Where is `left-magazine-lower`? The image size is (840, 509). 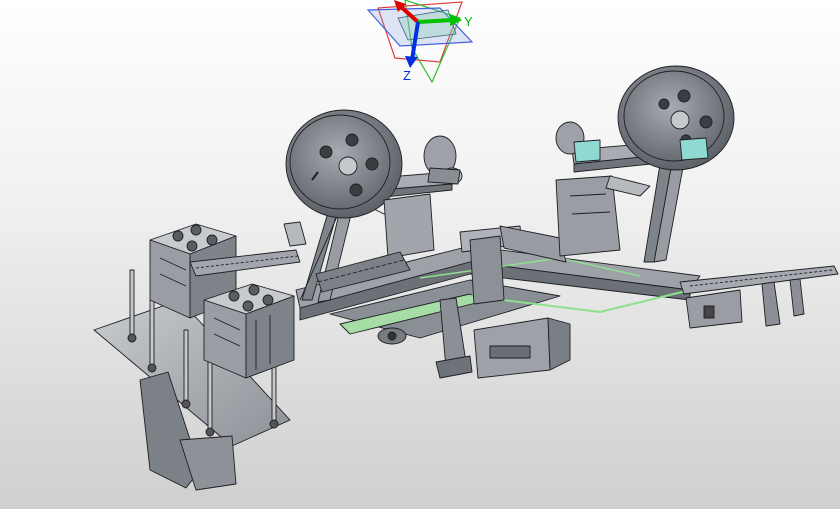 left-magazine-lower is located at coordinates (249, 331).